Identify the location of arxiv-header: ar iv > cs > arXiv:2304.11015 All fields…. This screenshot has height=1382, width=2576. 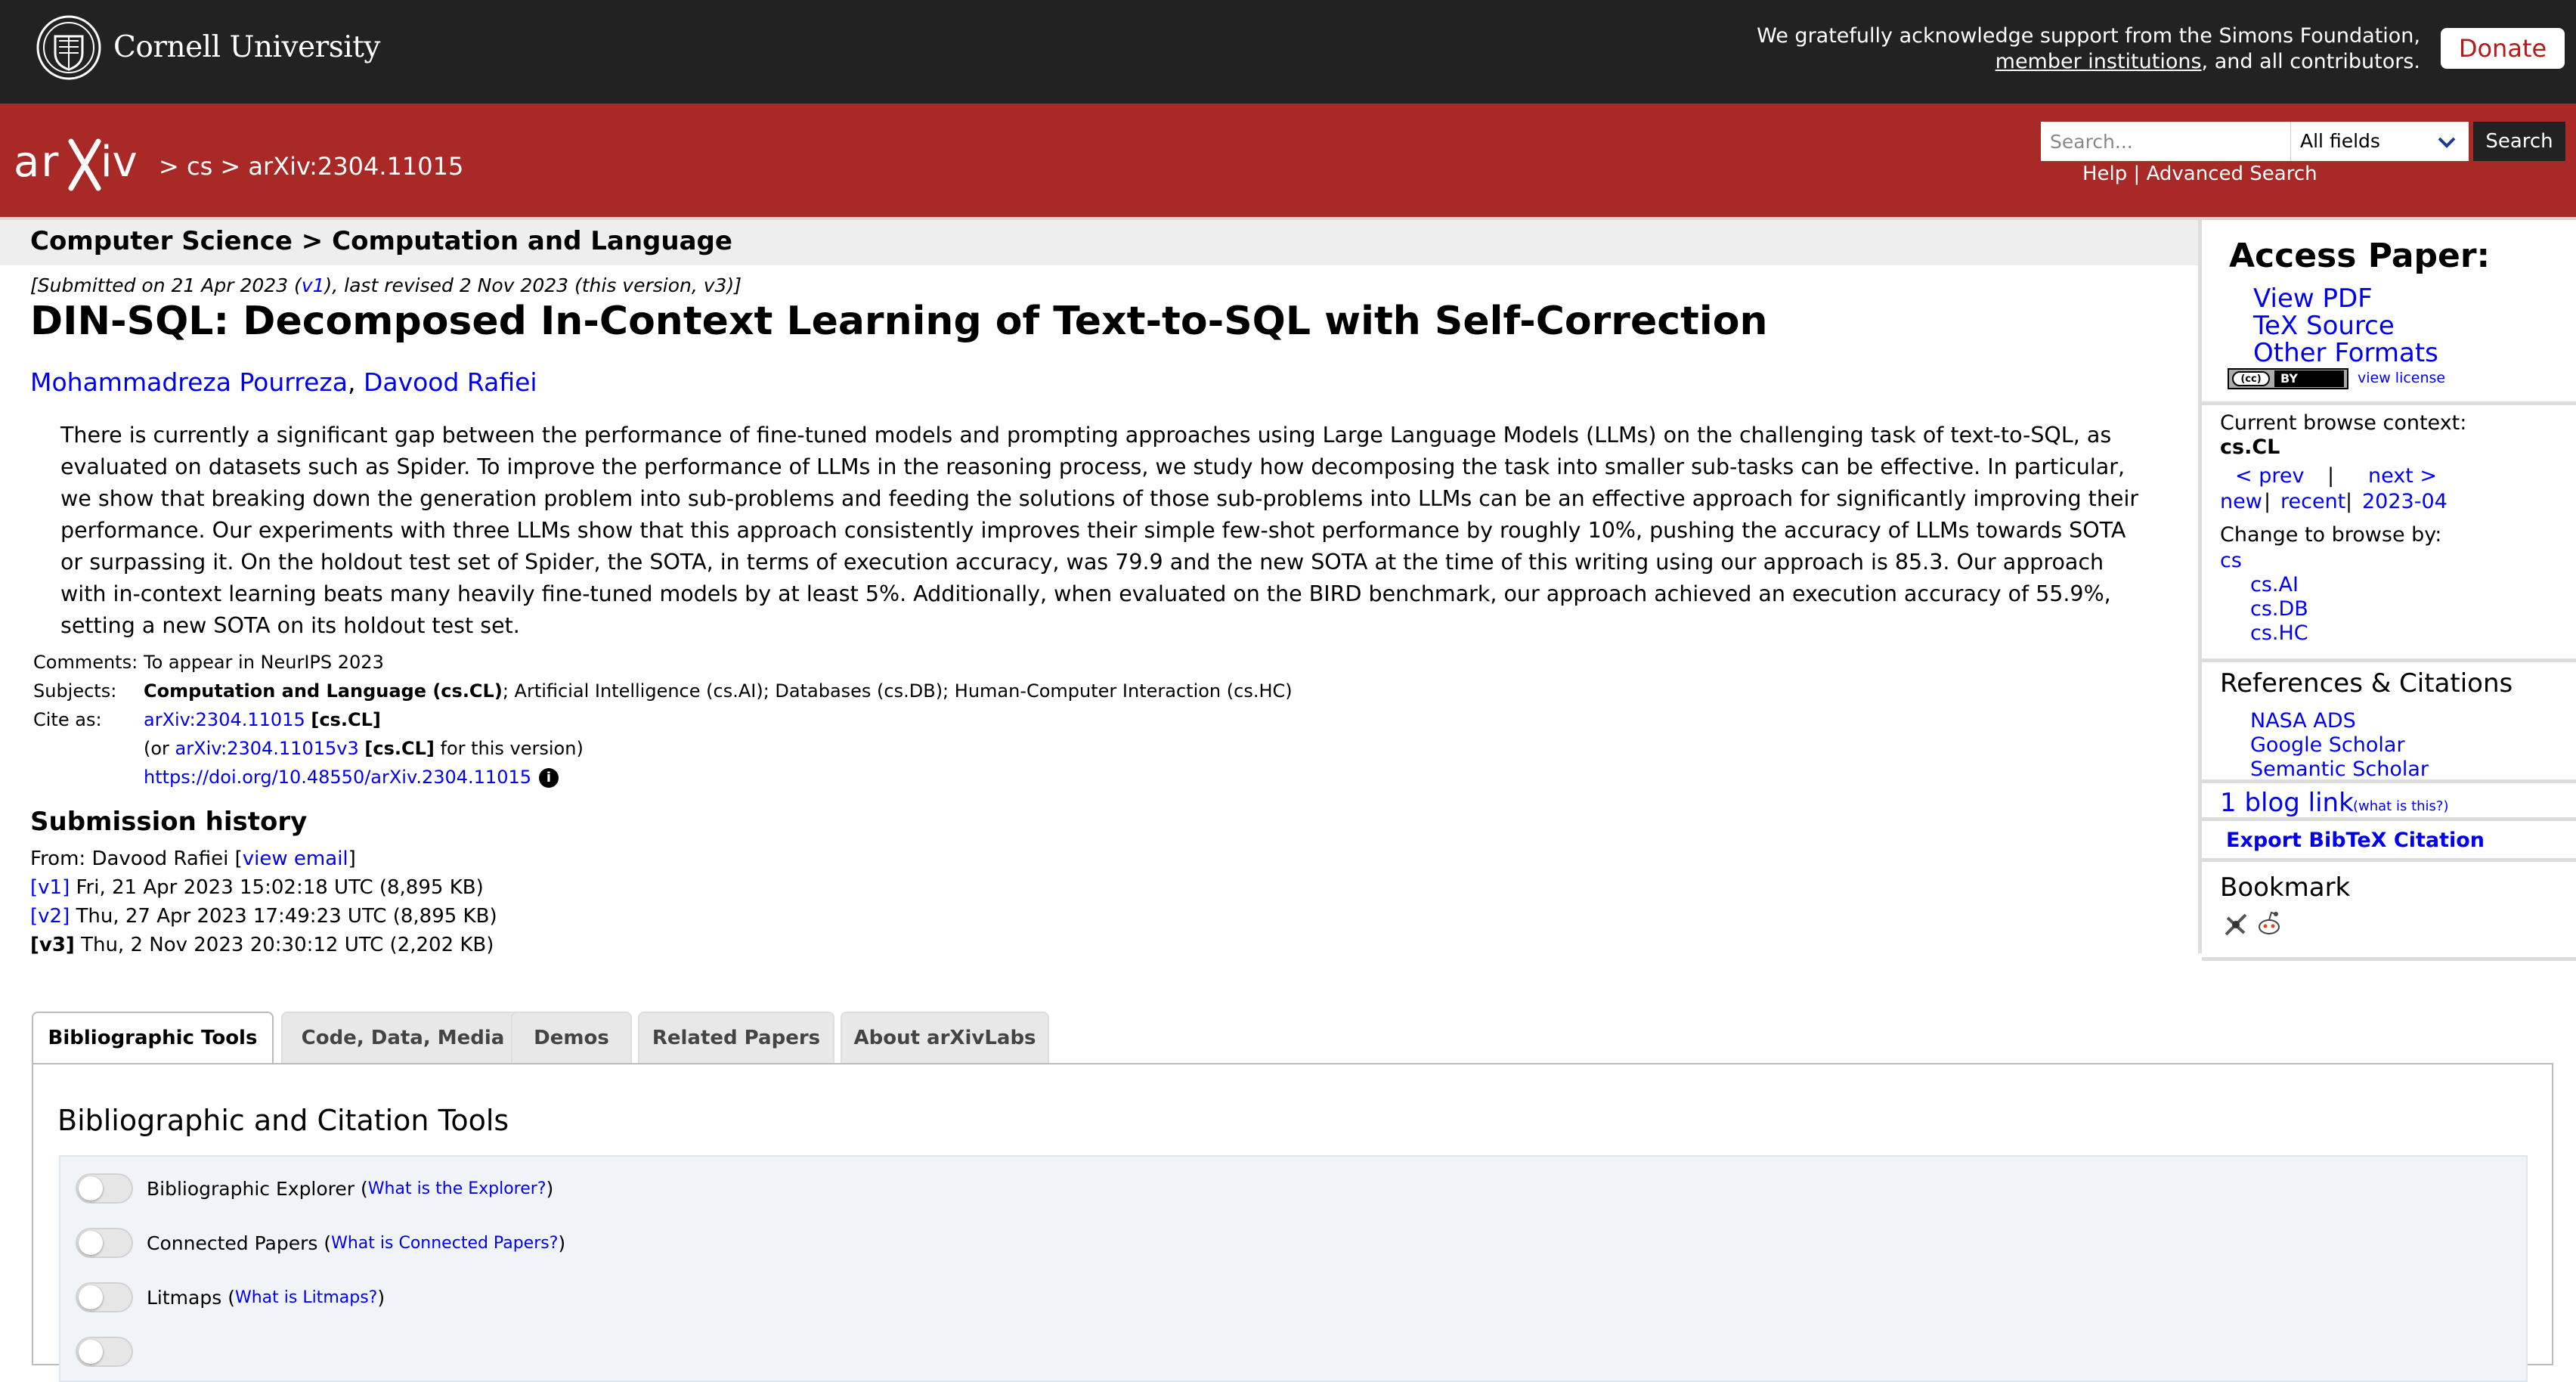
(1288, 162).